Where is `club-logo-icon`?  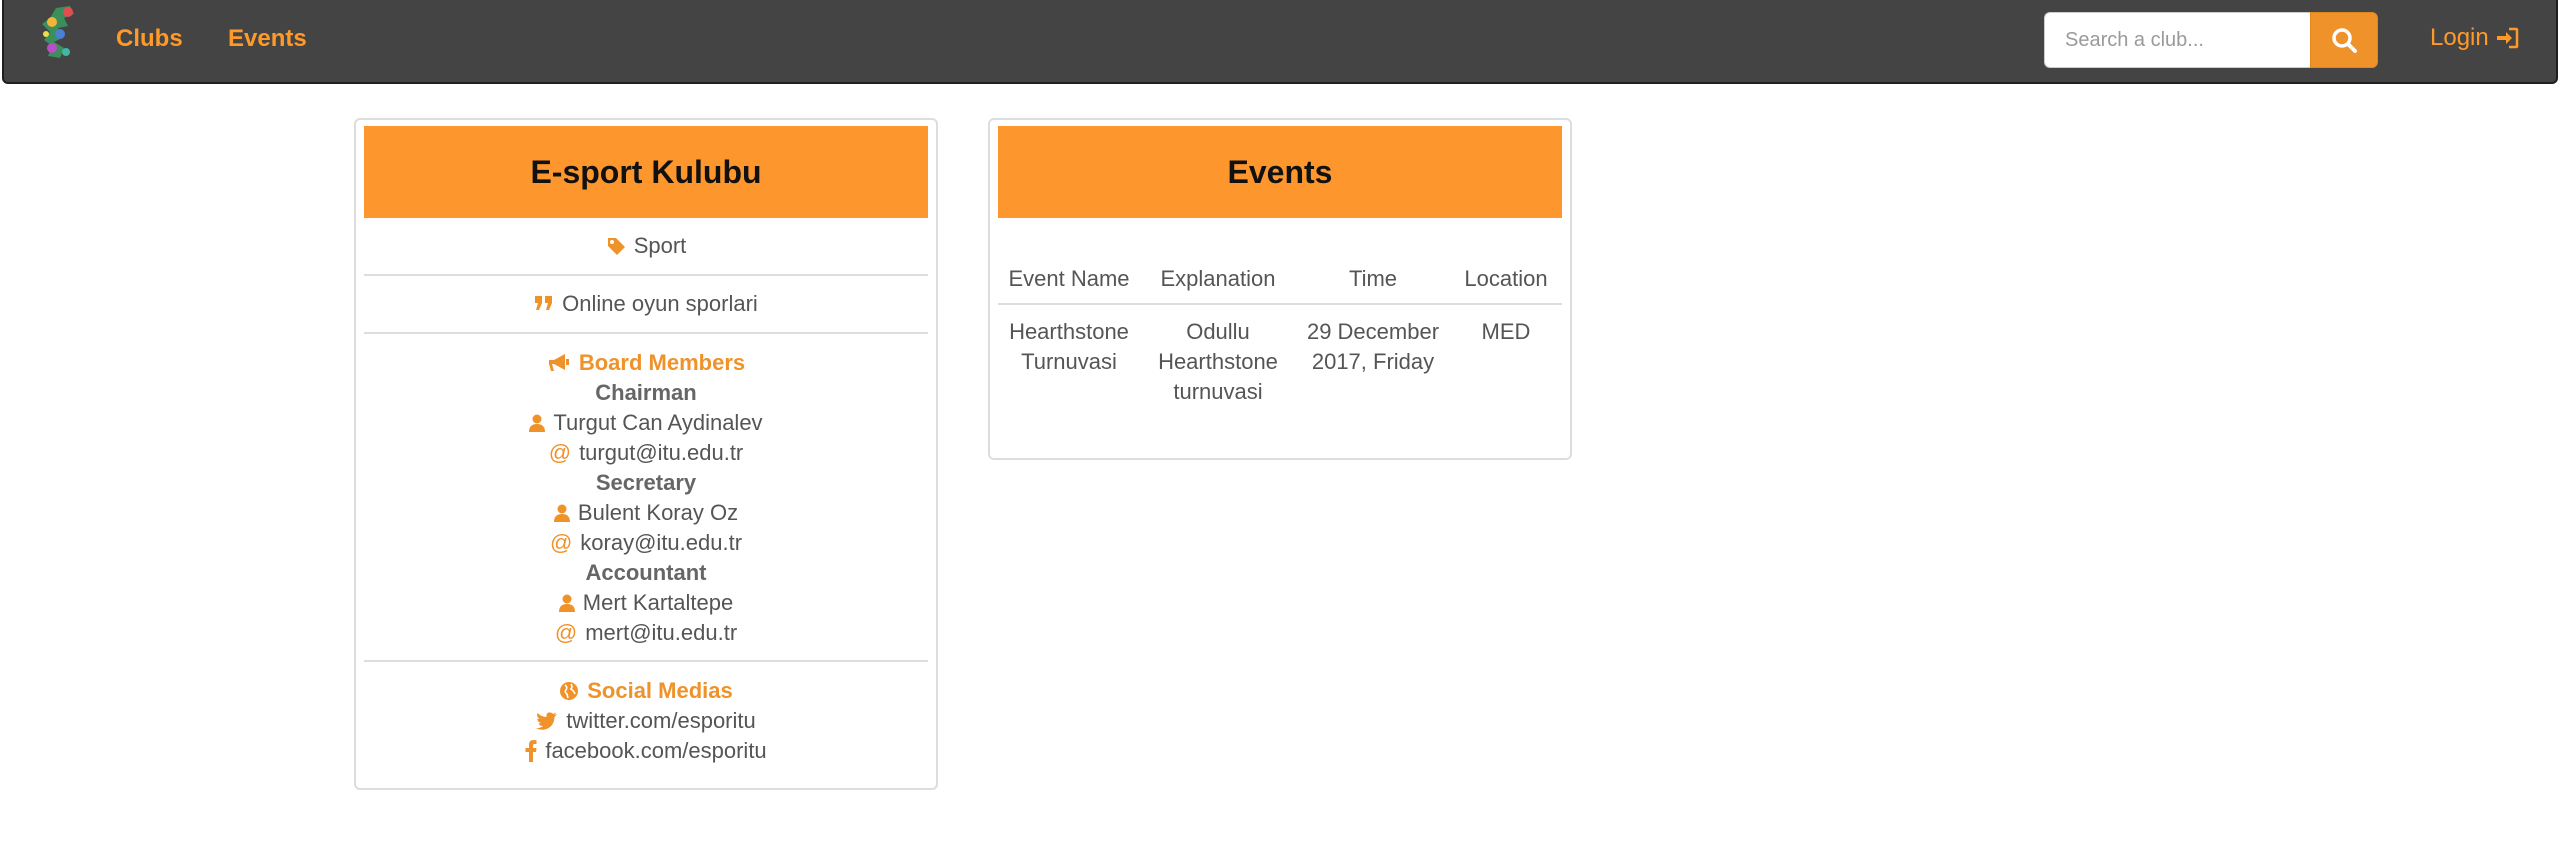 club-logo-icon is located at coordinates (62, 33).